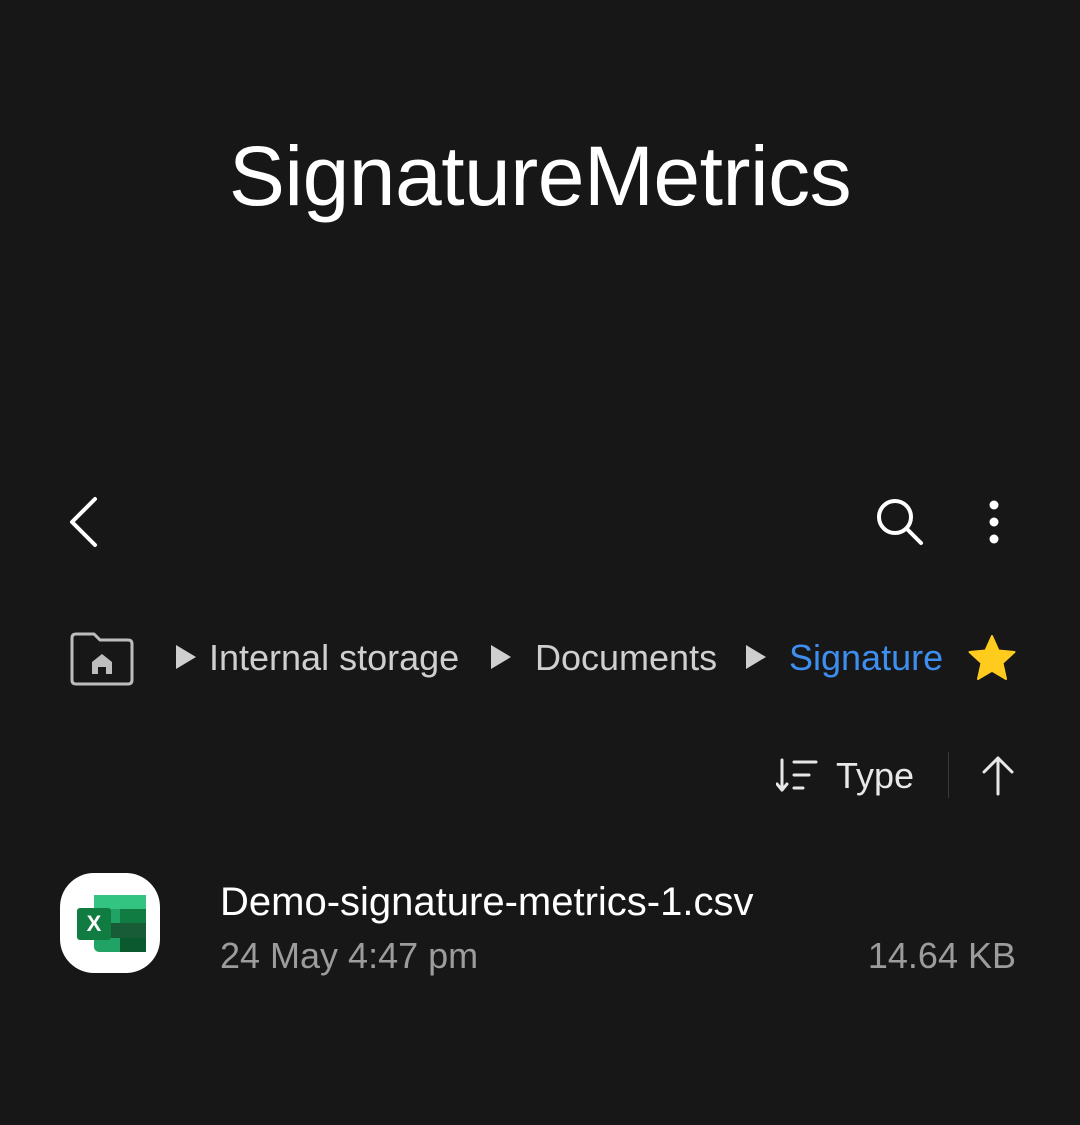 The width and height of the screenshot is (1080, 1125). I want to click on chevron-left-icon, so click(83, 522).